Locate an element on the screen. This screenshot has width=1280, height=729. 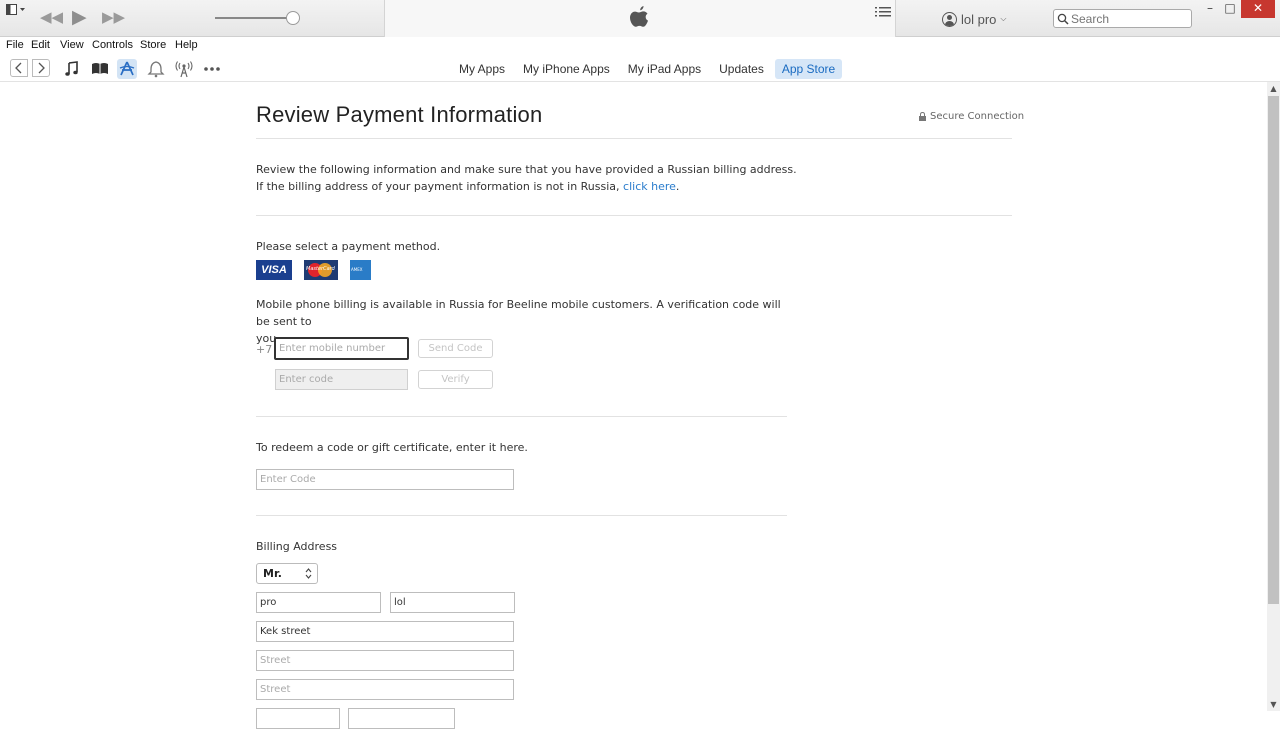
last-name-input is located at coordinates (452, 602).